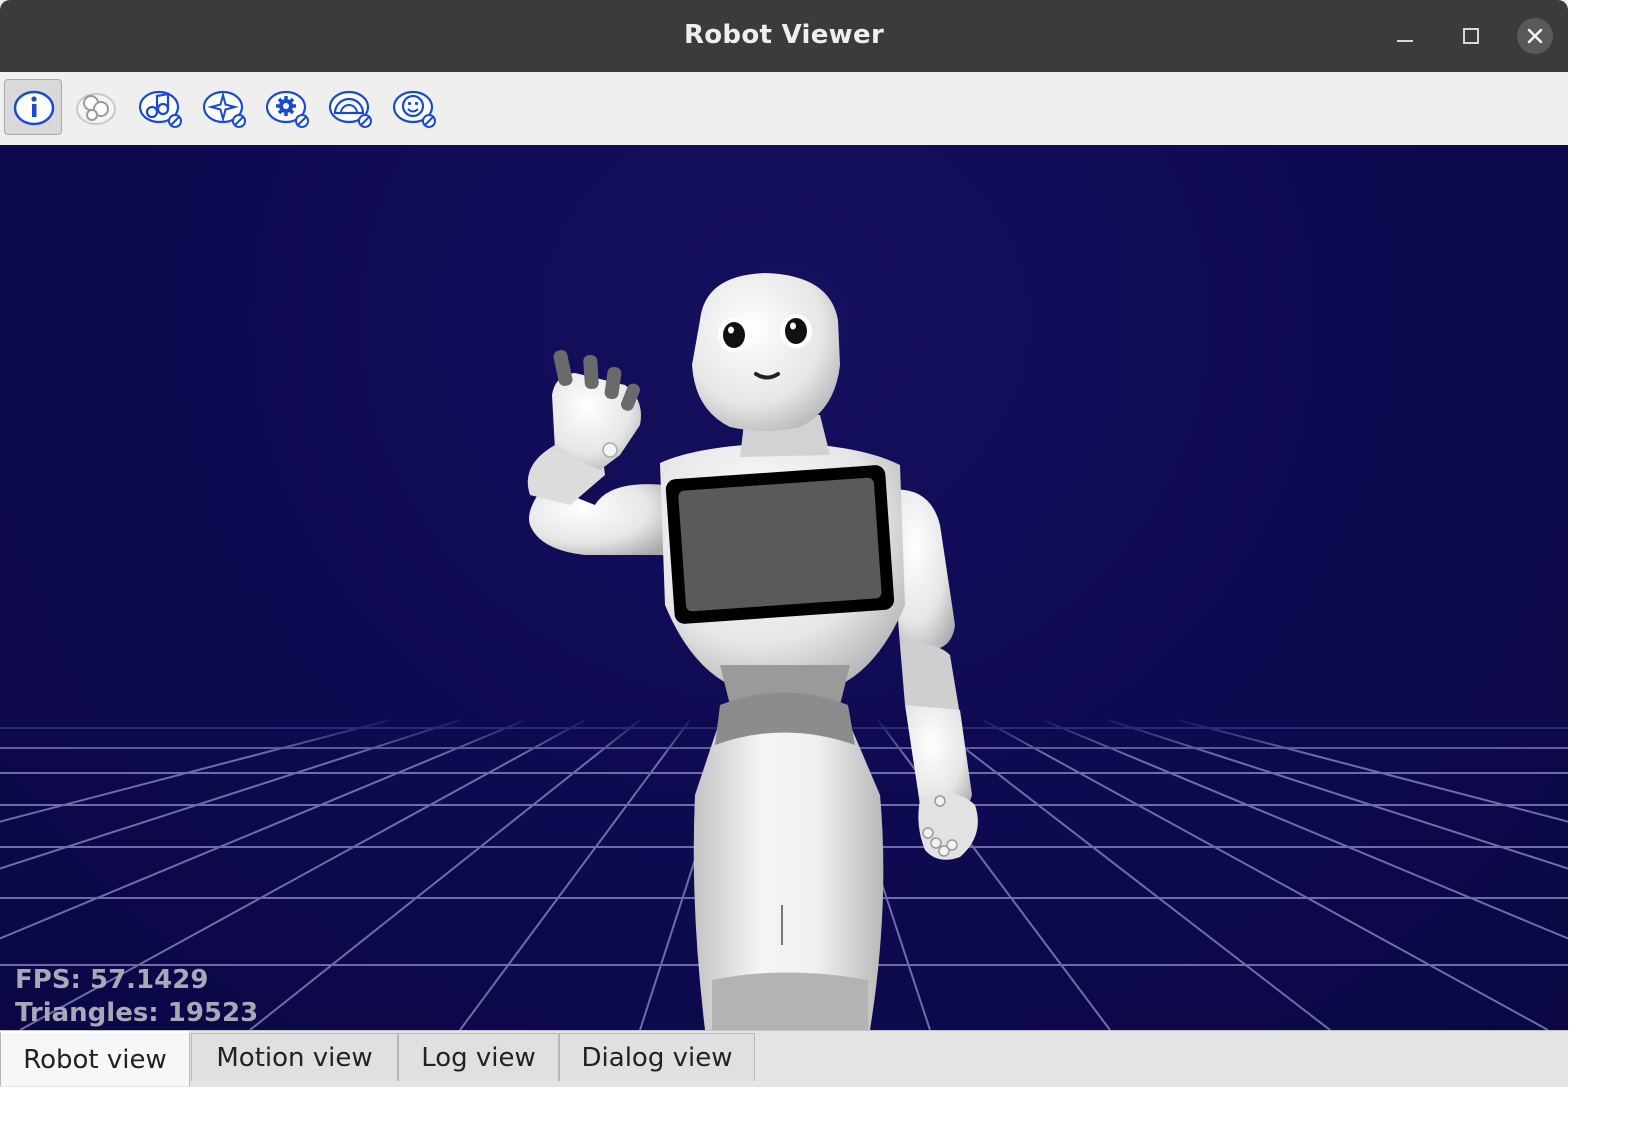  I want to click on protractor-button, so click(349, 107).